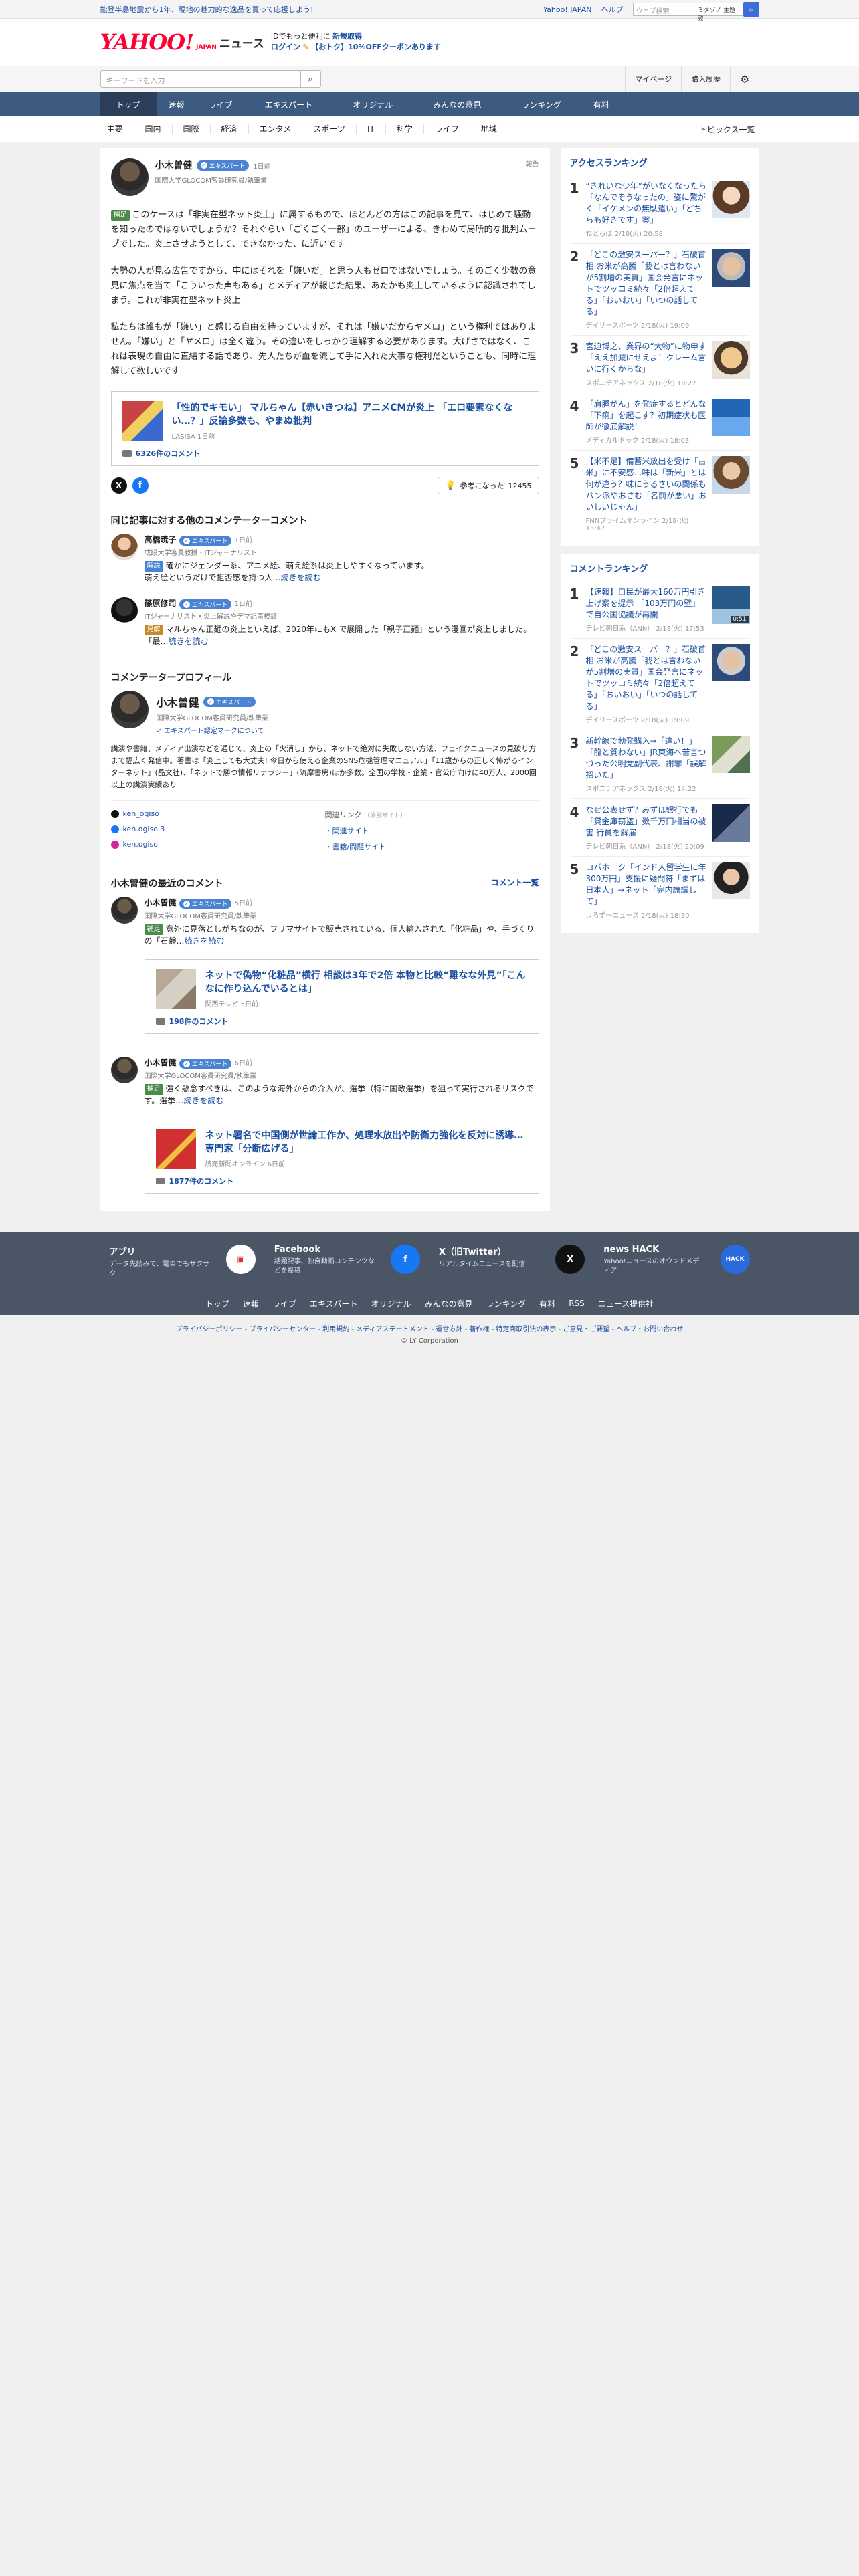  Describe the element at coordinates (174, 165) in the screenshot. I see `author-name: 小木曽健` at that location.